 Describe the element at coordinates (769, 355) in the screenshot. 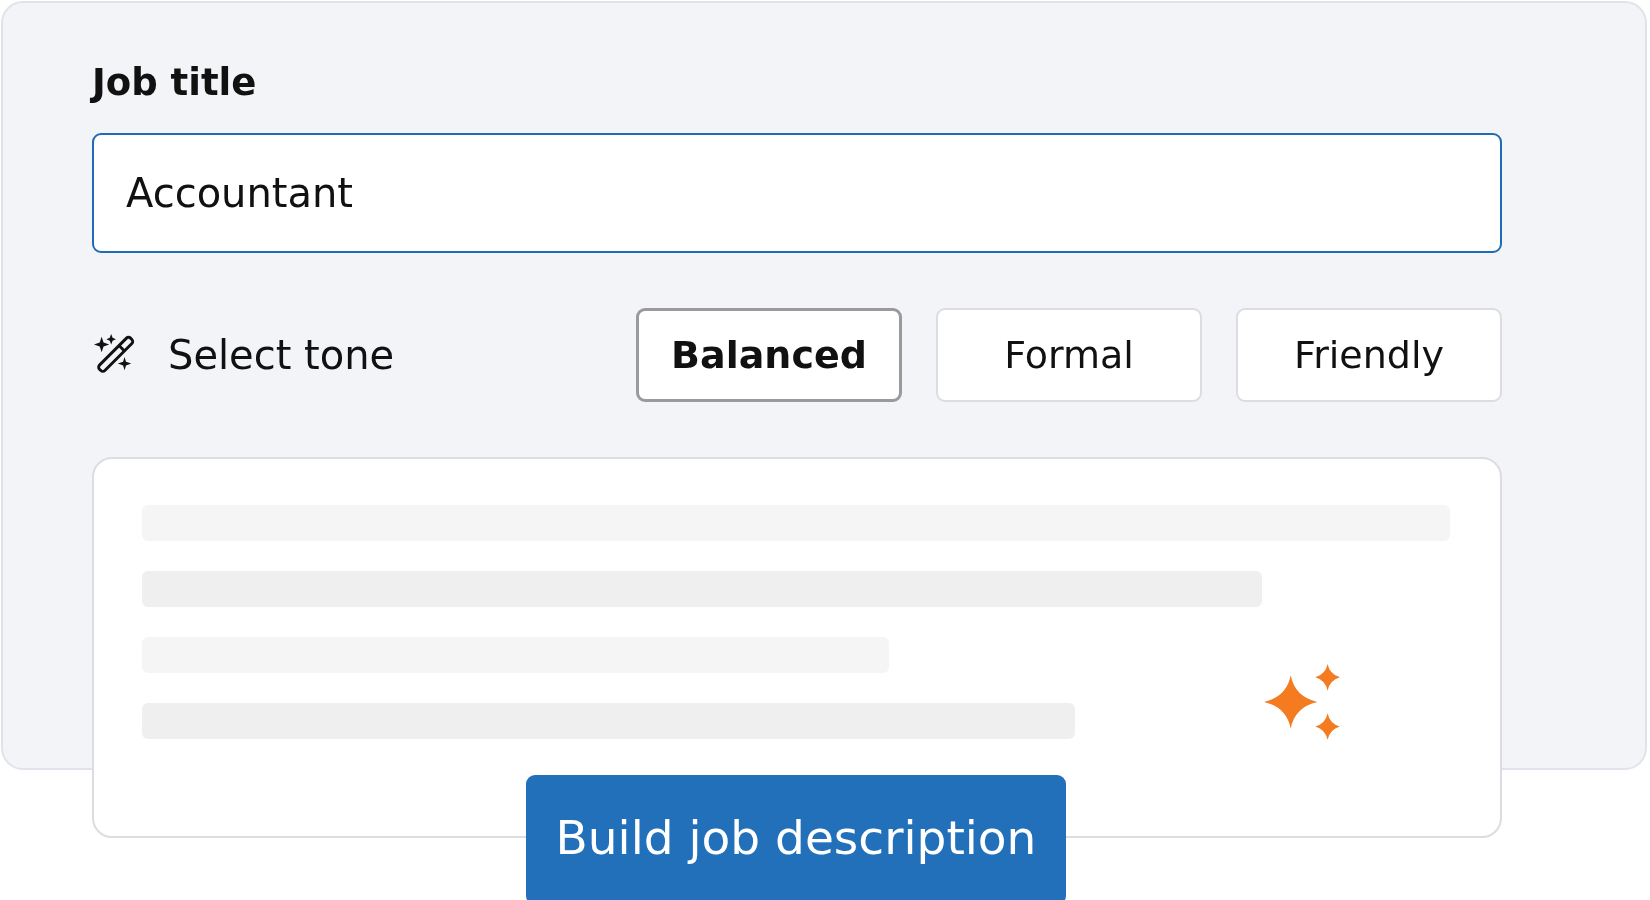

I see `tone-option: Balanced` at that location.